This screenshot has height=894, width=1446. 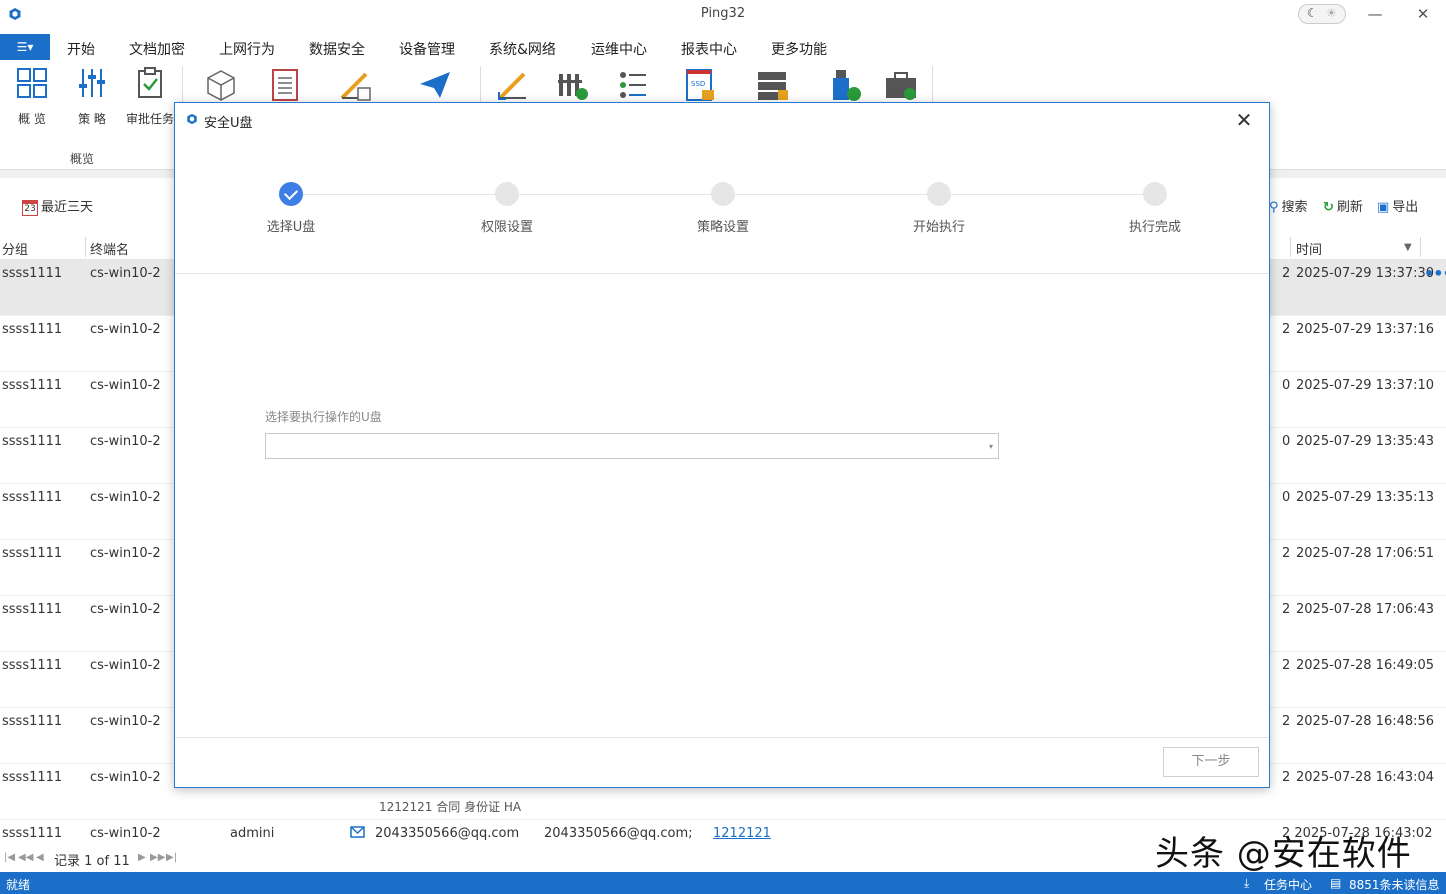 What do you see at coordinates (1288, 884) in the screenshot?
I see `task-center-link: 任务中心` at bounding box center [1288, 884].